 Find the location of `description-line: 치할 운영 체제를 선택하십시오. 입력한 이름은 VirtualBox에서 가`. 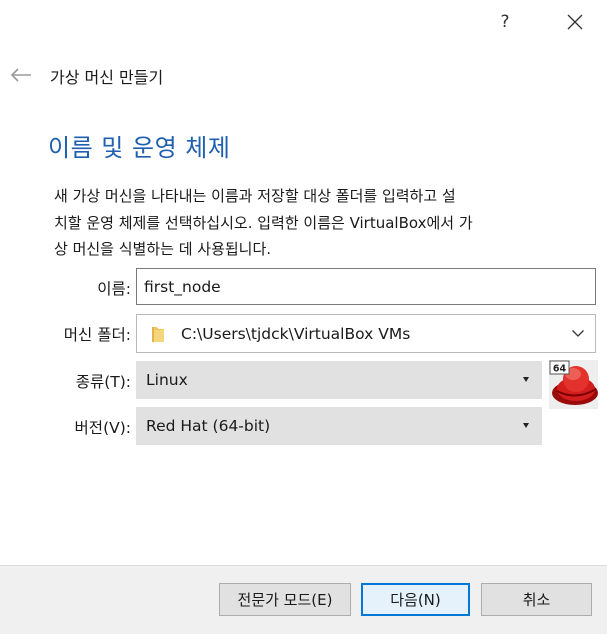

description-line: 치할 운영 체제를 선택하십시오. 입력한 이름은 VirtualBox에서 가 is located at coordinates (263, 222).